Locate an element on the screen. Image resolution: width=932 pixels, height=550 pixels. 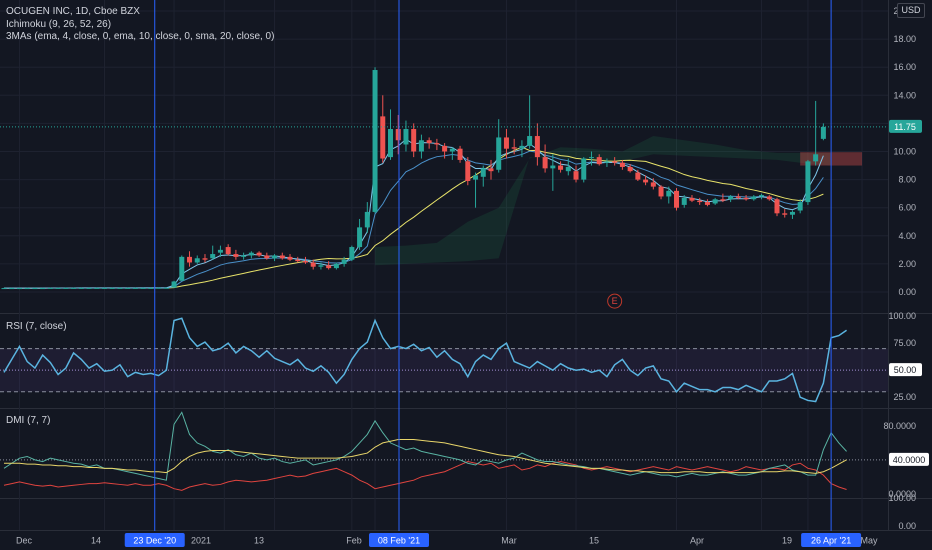
rsi-legend: RSI (7, close) is located at coordinates (36, 326).